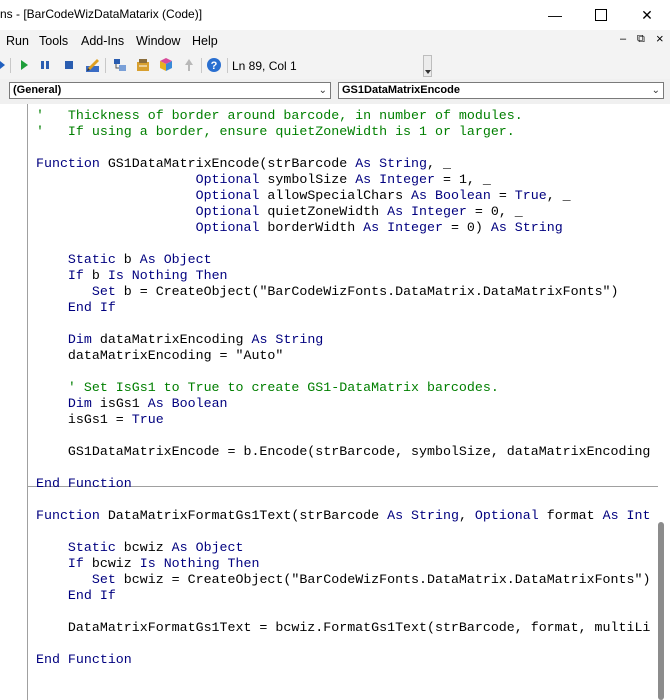 This screenshot has width=670, height=700. I want to click on code-text: ,, so click(466, 515).